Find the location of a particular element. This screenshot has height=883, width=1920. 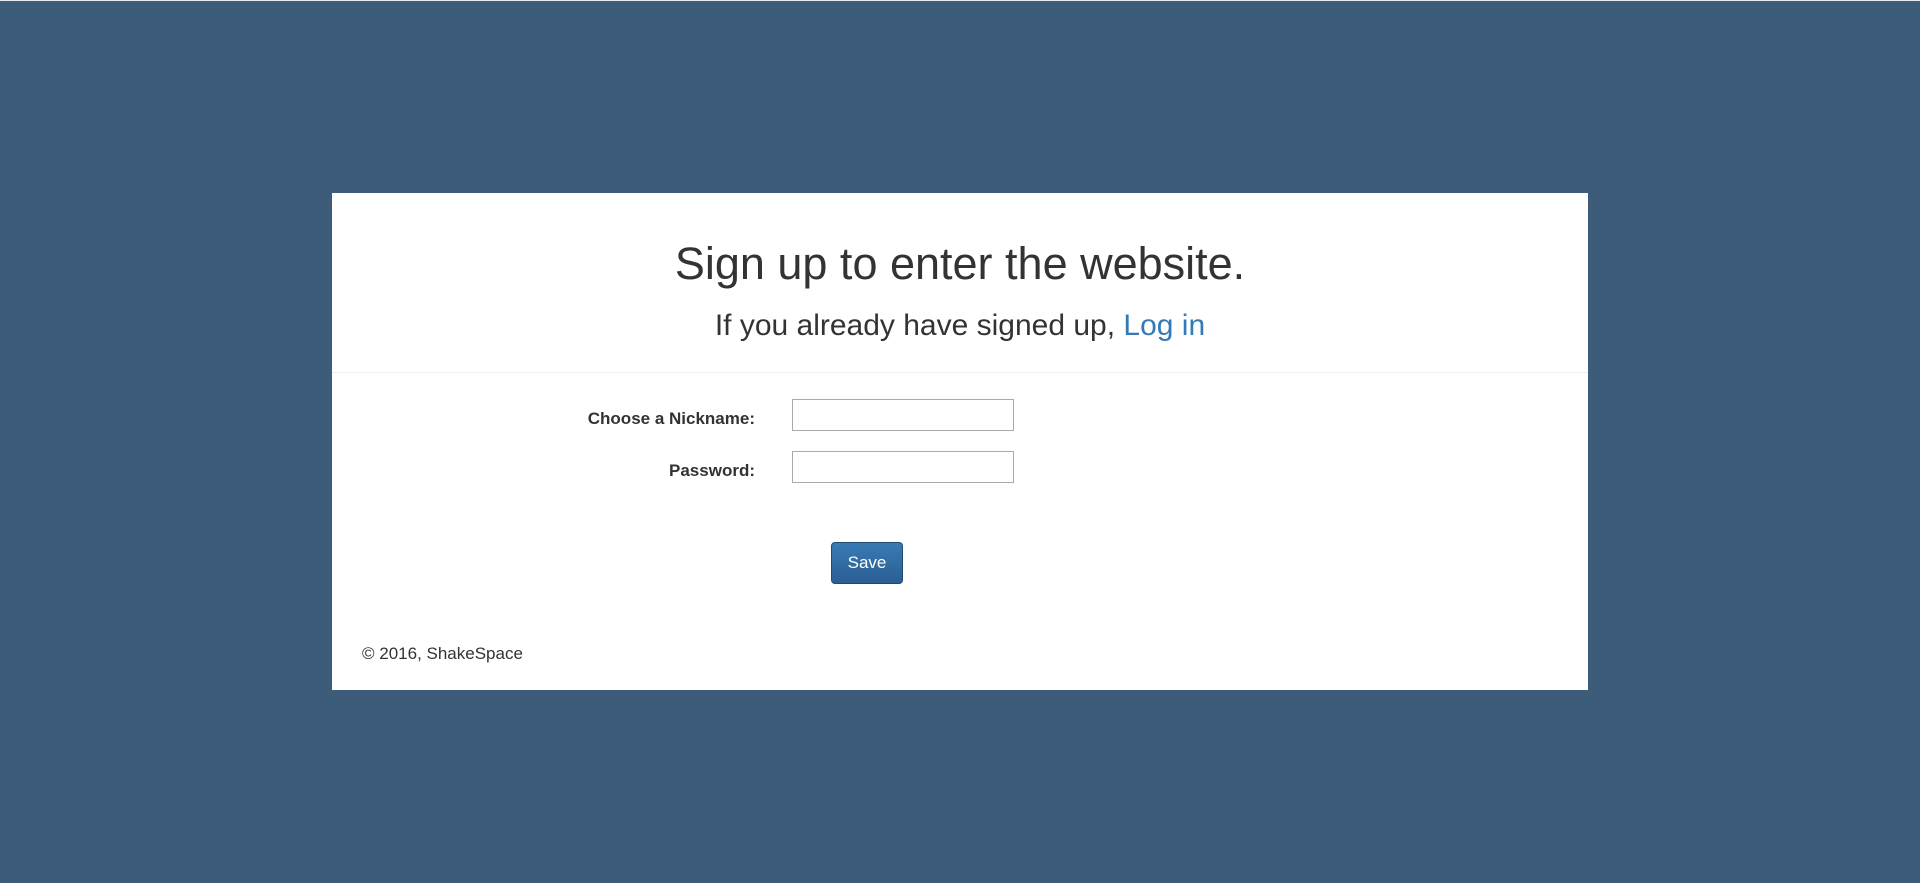

save-button: Save is located at coordinates (867, 563).